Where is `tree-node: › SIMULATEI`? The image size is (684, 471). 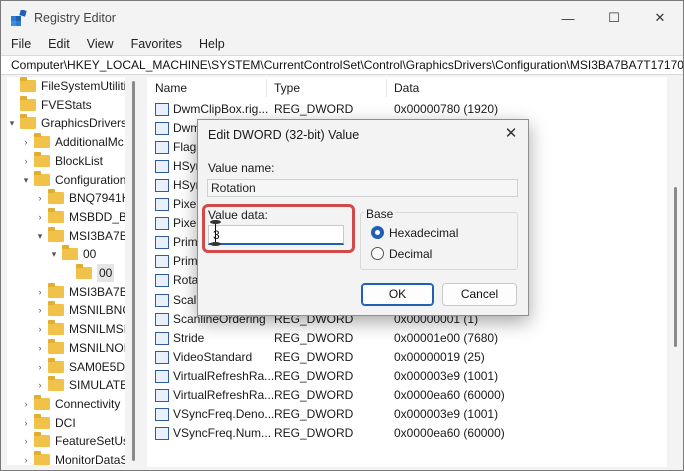
tree-node: › SIMULATEI is located at coordinates (80, 385).